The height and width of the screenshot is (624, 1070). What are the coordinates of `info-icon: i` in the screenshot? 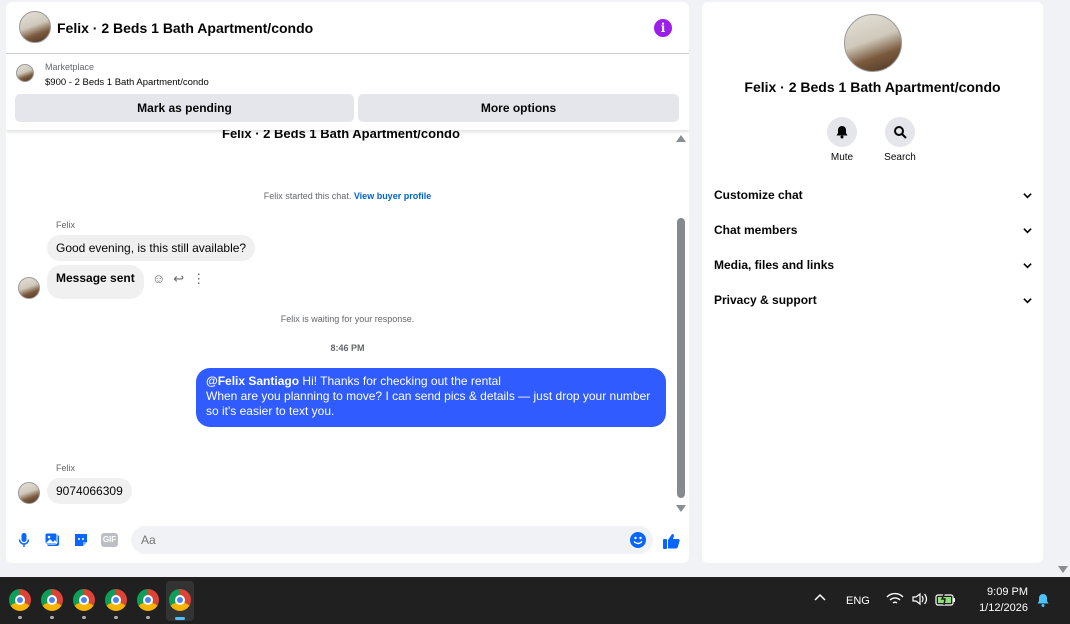 It's located at (663, 28).